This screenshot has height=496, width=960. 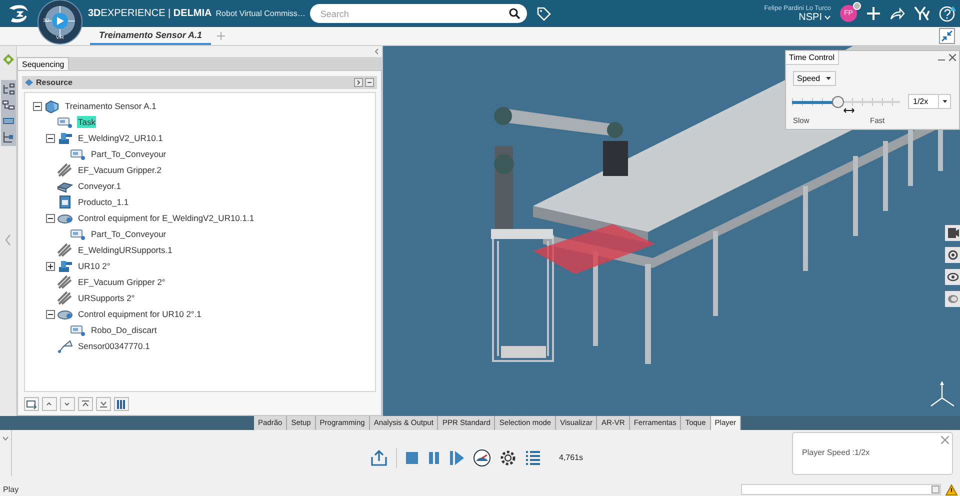 I want to click on move-down-button, so click(x=67, y=404).